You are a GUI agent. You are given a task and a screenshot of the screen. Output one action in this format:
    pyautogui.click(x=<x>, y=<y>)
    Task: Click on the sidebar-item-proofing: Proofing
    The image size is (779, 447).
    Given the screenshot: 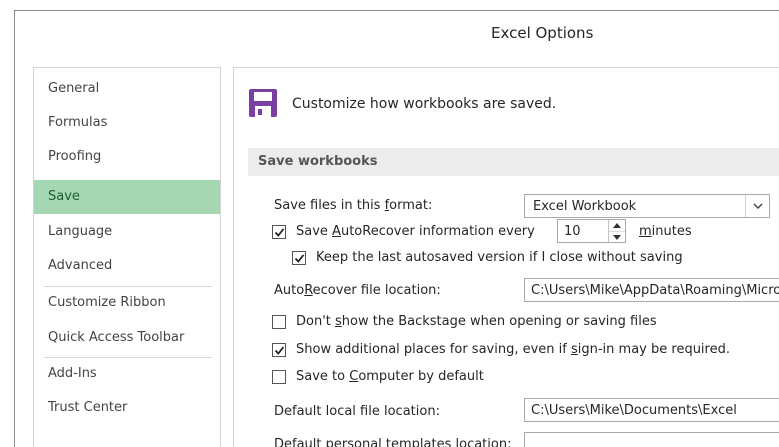 What is the action you would take?
    pyautogui.click(x=127, y=157)
    